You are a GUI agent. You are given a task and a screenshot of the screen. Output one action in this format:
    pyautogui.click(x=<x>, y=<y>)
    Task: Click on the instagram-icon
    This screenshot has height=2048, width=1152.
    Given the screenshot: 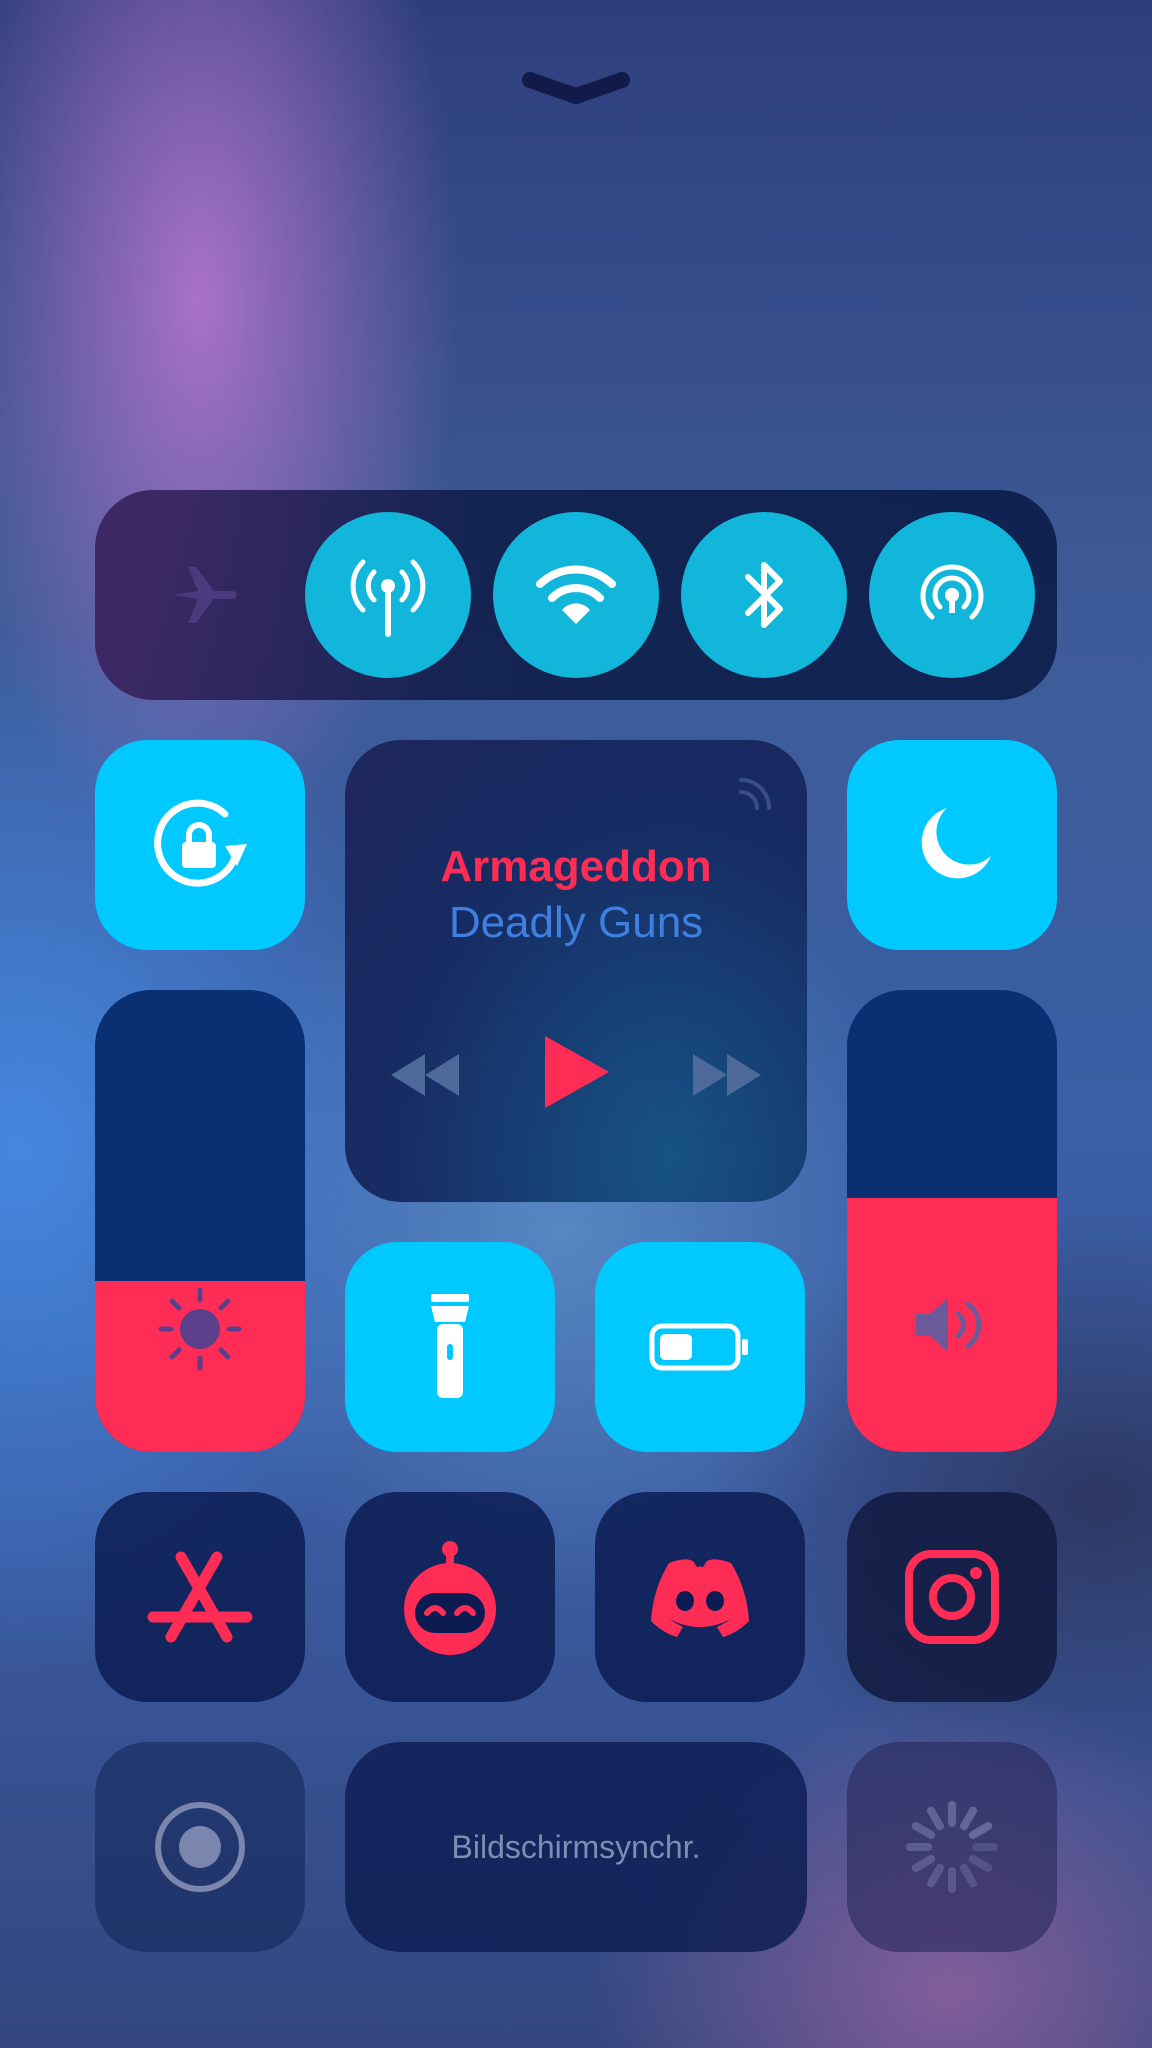 What is the action you would take?
    pyautogui.click(x=952, y=1597)
    